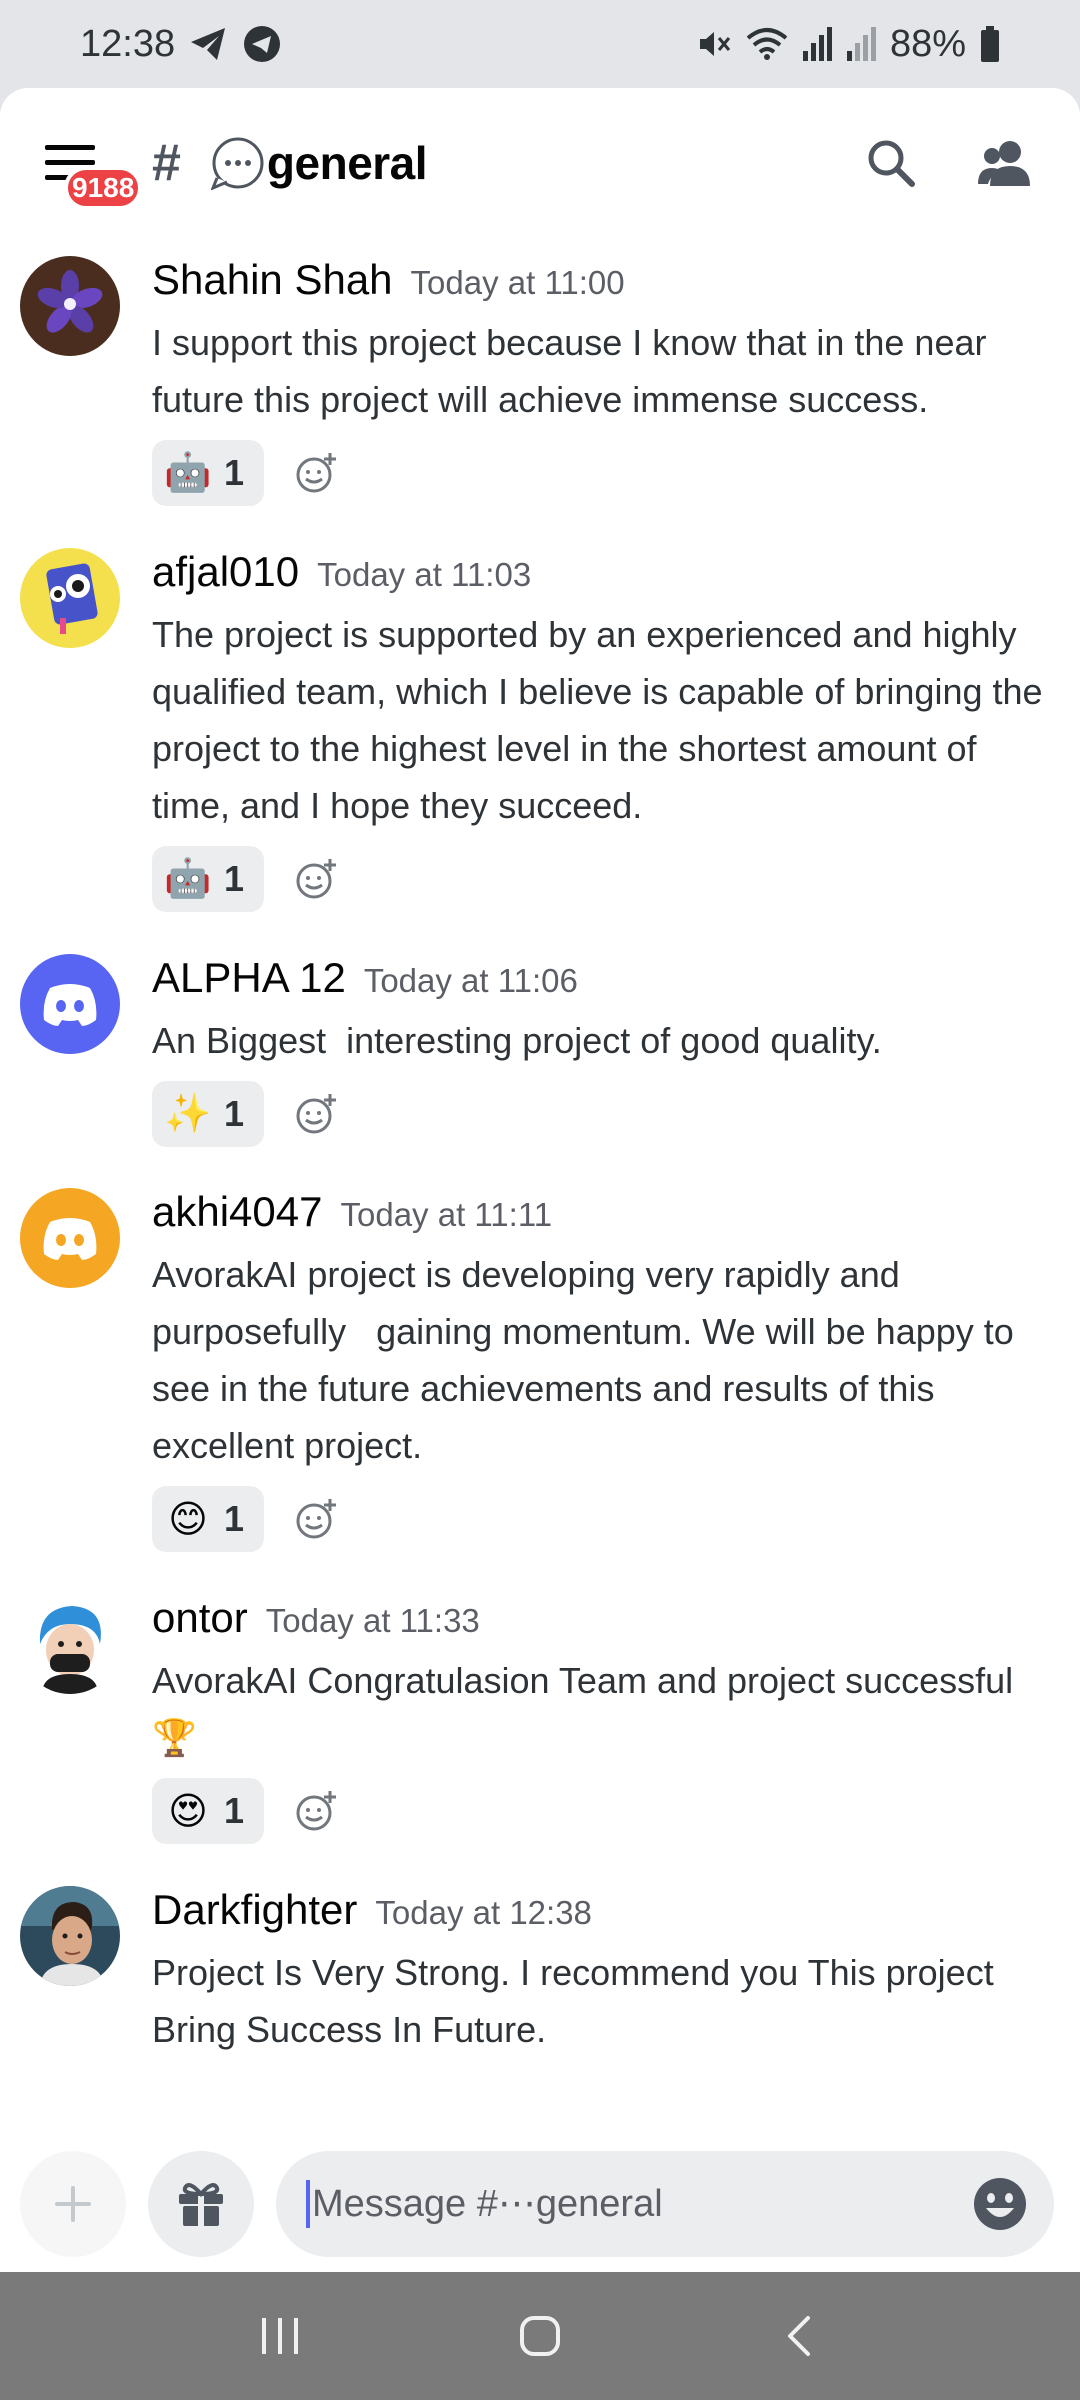 The height and width of the screenshot is (2400, 1080). I want to click on reaction-heart-eyes: 😍 1, so click(208, 1811).